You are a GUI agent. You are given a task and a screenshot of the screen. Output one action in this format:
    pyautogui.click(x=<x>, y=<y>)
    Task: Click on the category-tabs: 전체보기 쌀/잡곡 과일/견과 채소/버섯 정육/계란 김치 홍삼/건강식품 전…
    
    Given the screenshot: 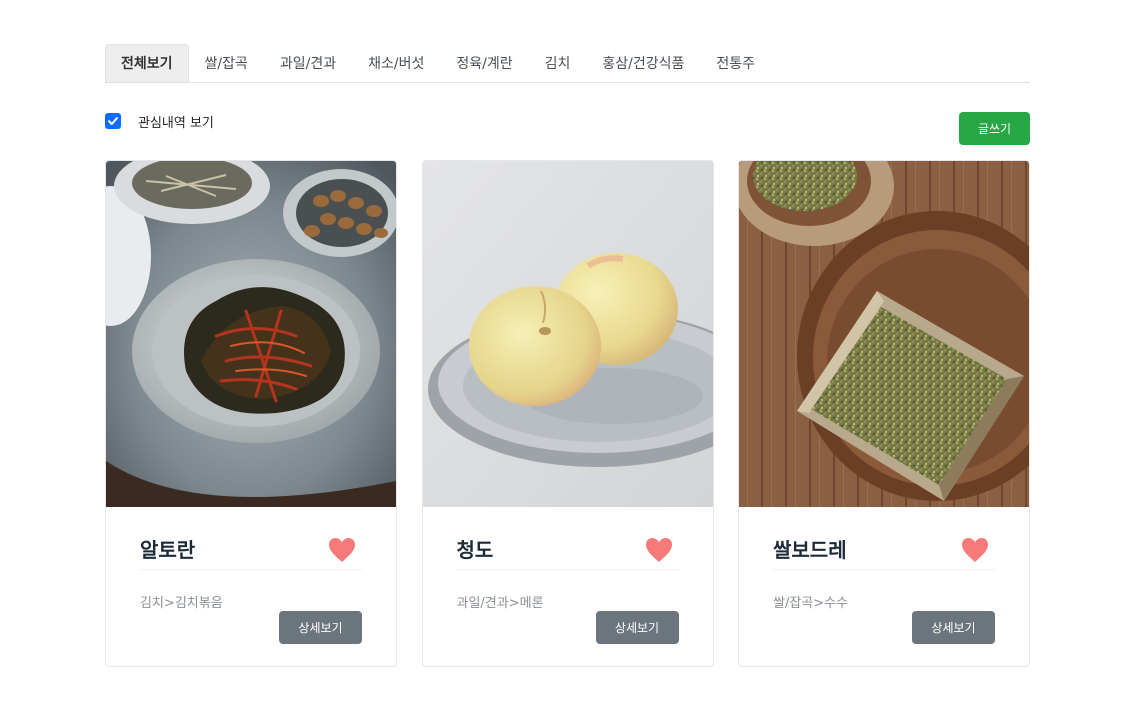 What is the action you would take?
    pyautogui.click(x=567, y=63)
    